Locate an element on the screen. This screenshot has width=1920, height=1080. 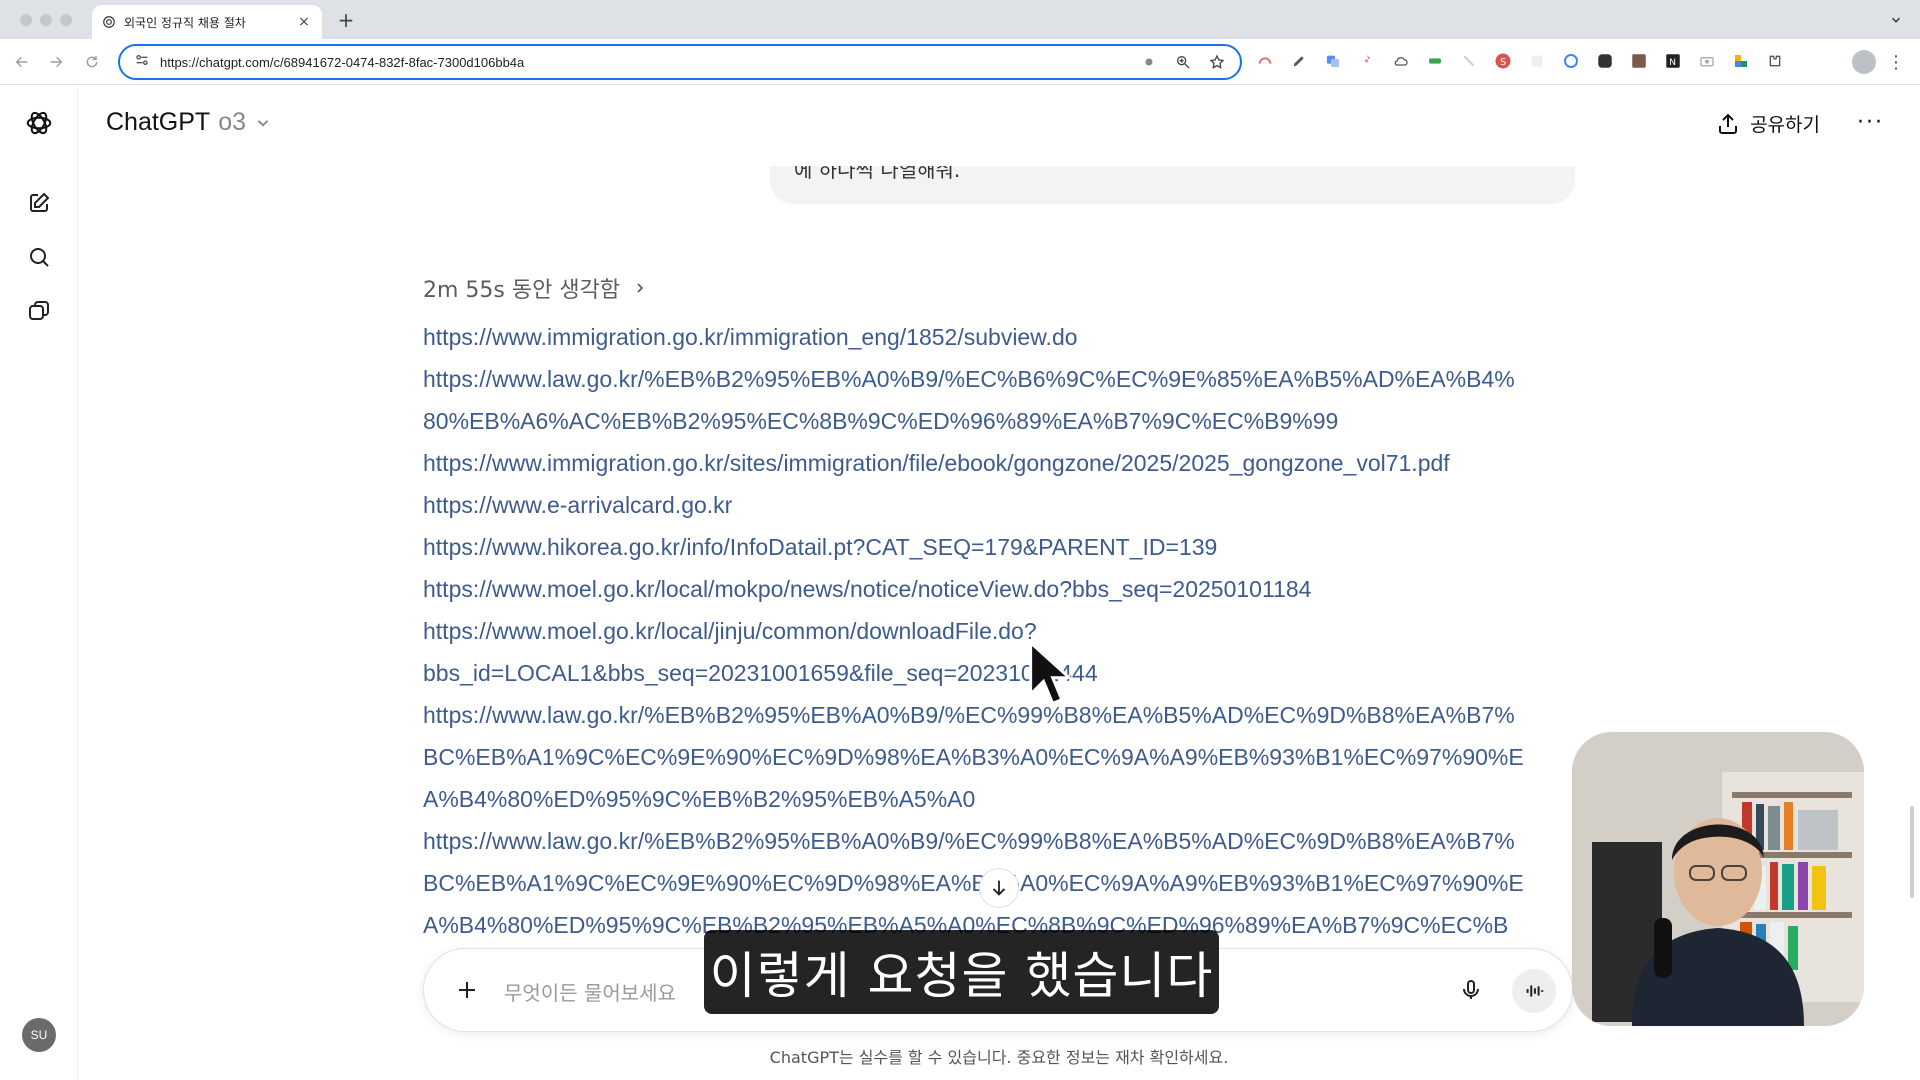
back-arrow-icon is located at coordinates (22, 62).